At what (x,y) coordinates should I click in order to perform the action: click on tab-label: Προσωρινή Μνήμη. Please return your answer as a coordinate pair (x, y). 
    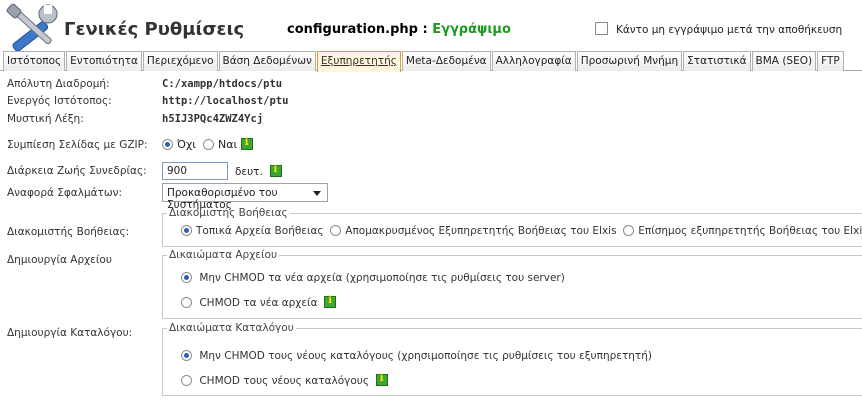
    Looking at the image, I should click on (629, 61).